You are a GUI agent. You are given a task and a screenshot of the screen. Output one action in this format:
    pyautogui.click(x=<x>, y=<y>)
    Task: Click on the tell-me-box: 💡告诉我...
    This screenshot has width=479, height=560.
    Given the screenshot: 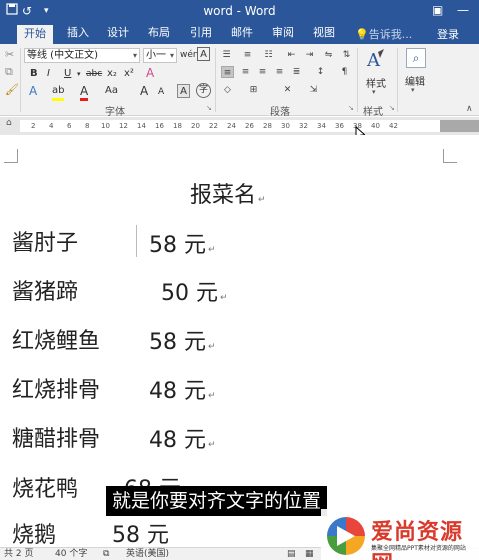 What is the action you would take?
    pyautogui.click(x=383, y=34)
    